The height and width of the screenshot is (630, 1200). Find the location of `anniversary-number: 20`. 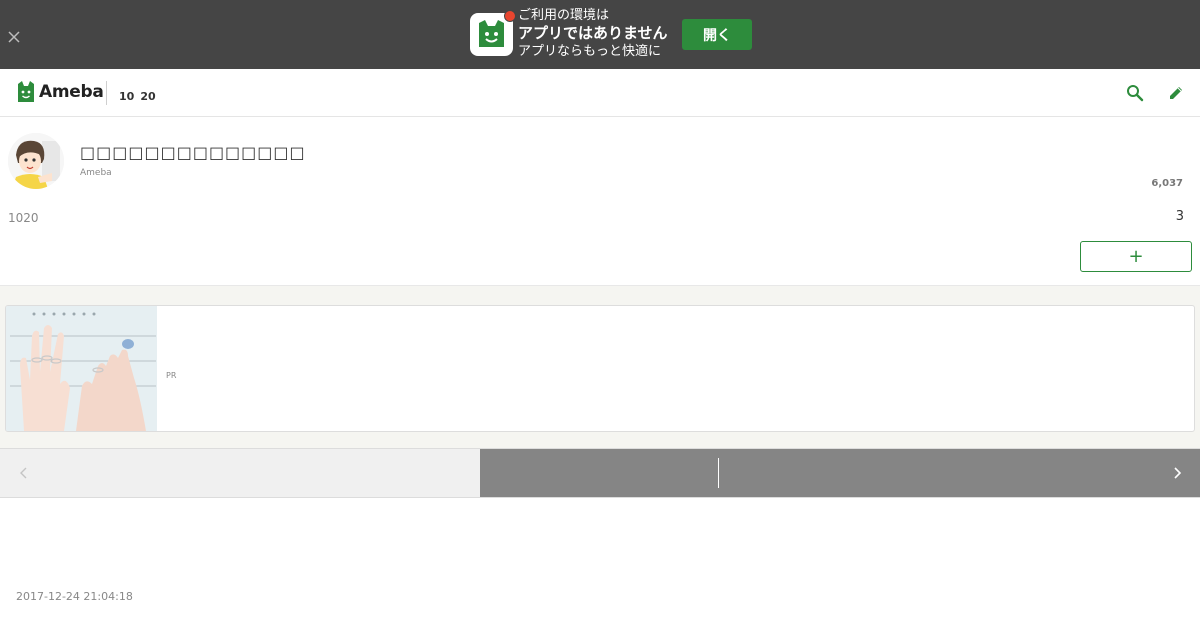

anniversary-number: 20 is located at coordinates (148, 96).